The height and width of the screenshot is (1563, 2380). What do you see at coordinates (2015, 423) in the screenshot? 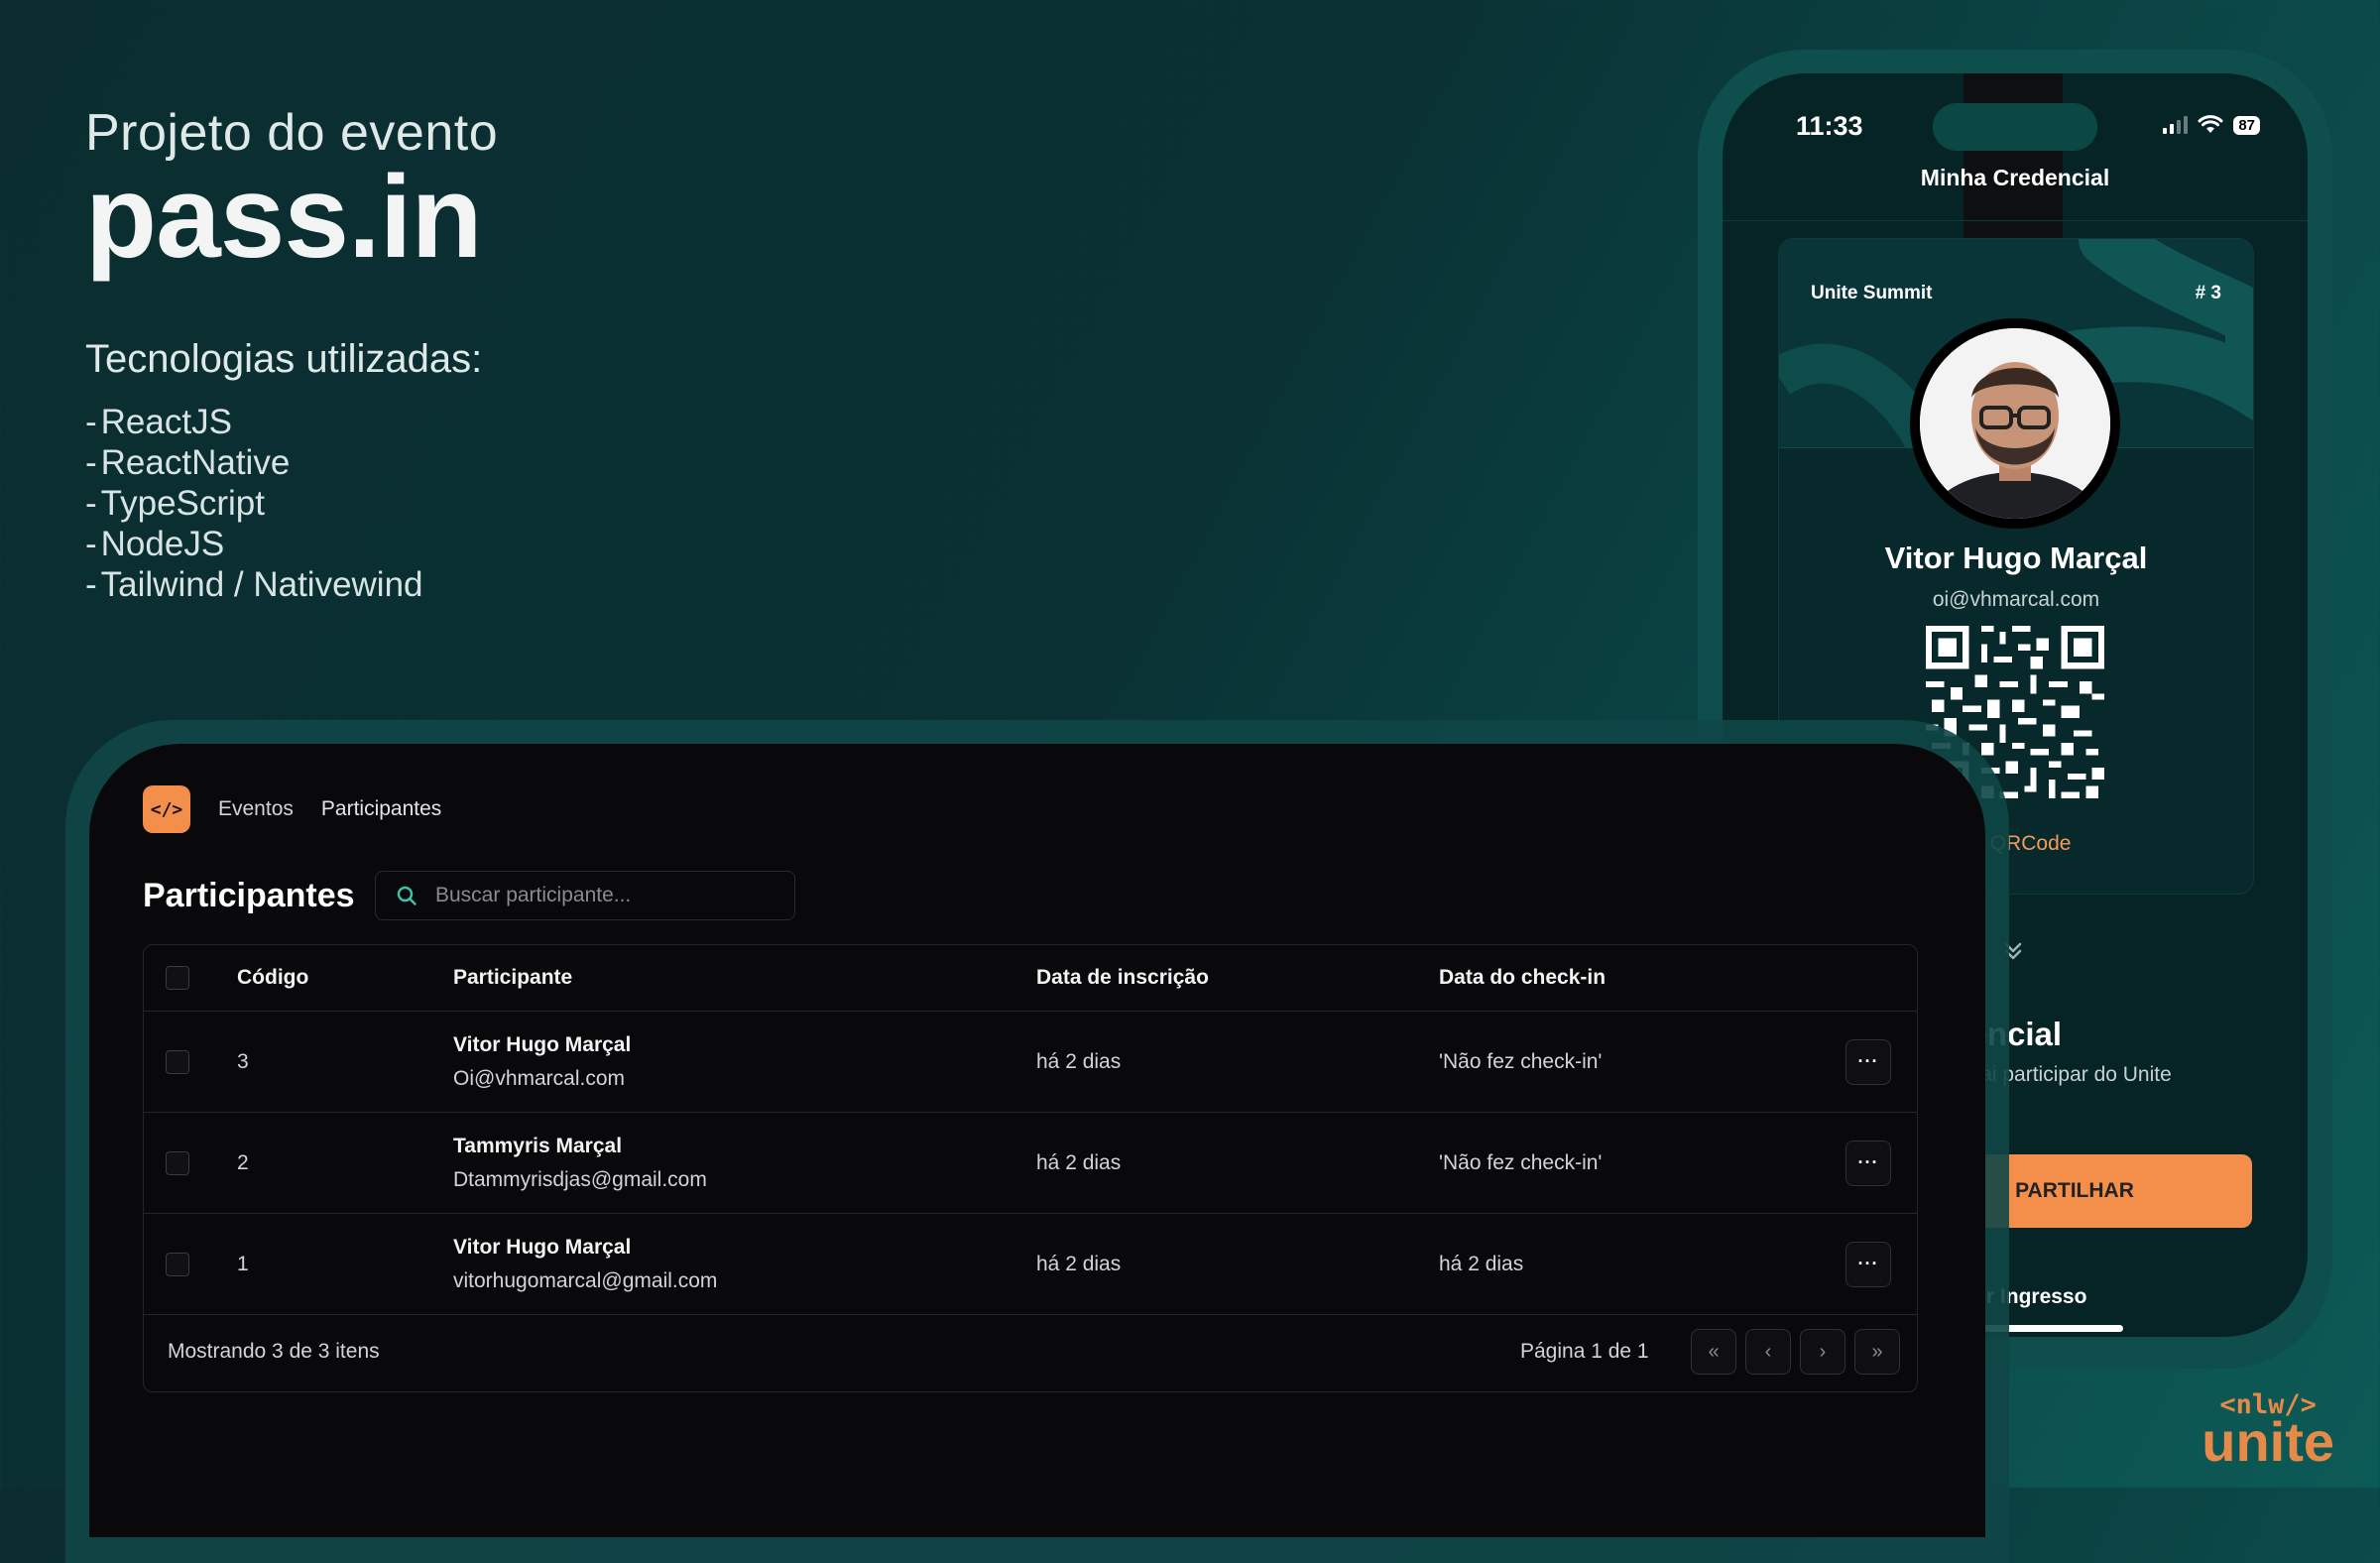
I see `avatar` at bounding box center [2015, 423].